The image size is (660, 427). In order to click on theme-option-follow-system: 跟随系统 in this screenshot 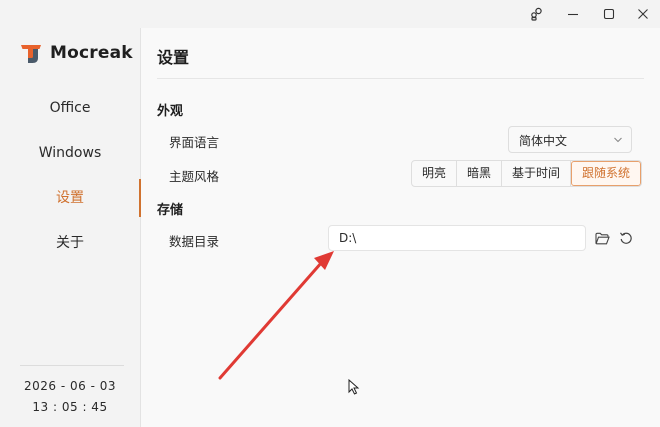, I will do `click(606, 173)`.